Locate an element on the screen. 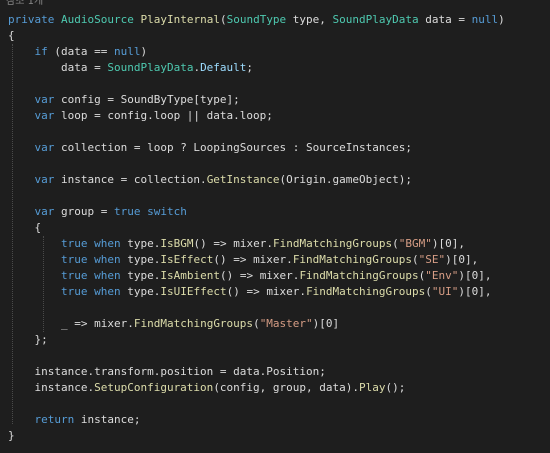 The image size is (550, 453). code-token: SoundType is located at coordinates (256, 19).